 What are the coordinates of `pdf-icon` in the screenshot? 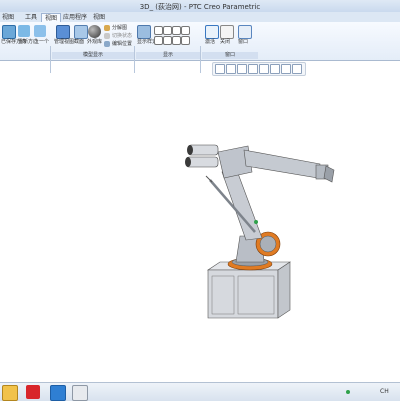 It's located at (33, 392).